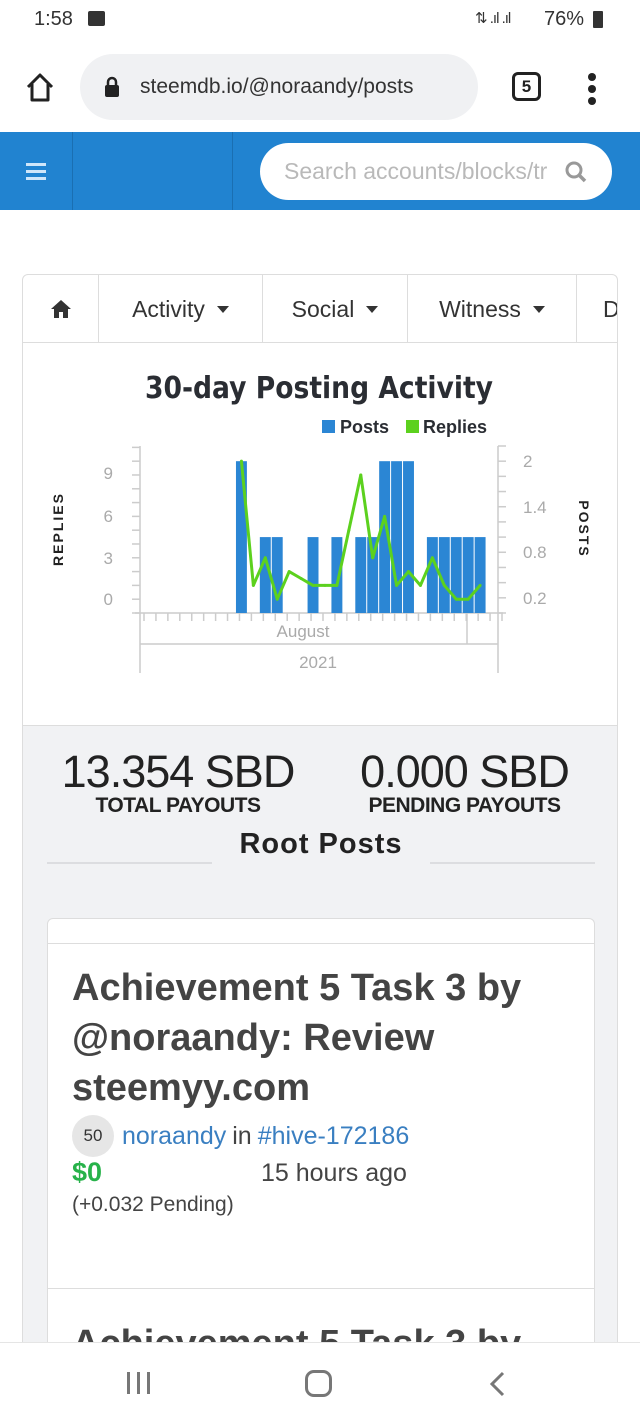 The image size is (640, 1422). What do you see at coordinates (455, 427) in the screenshot?
I see `legend-replies: Replies` at bounding box center [455, 427].